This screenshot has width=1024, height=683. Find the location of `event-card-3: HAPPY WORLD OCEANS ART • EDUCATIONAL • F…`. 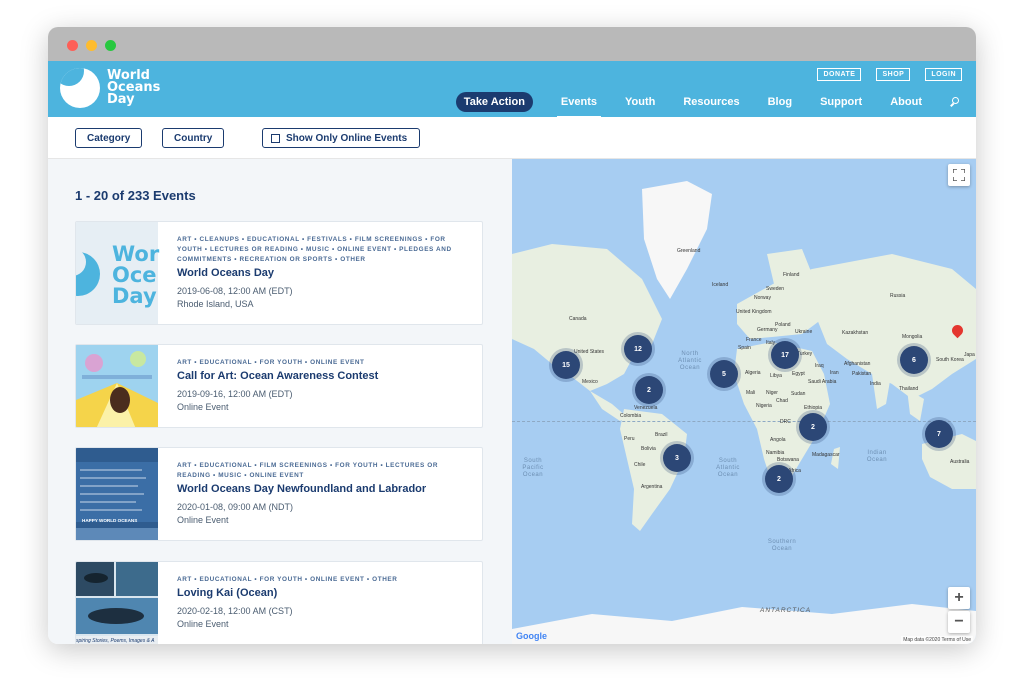

event-card-3: HAPPY WORLD OCEANS ART • EDUCATIONAL • F… is located at coordinates (279, 494).